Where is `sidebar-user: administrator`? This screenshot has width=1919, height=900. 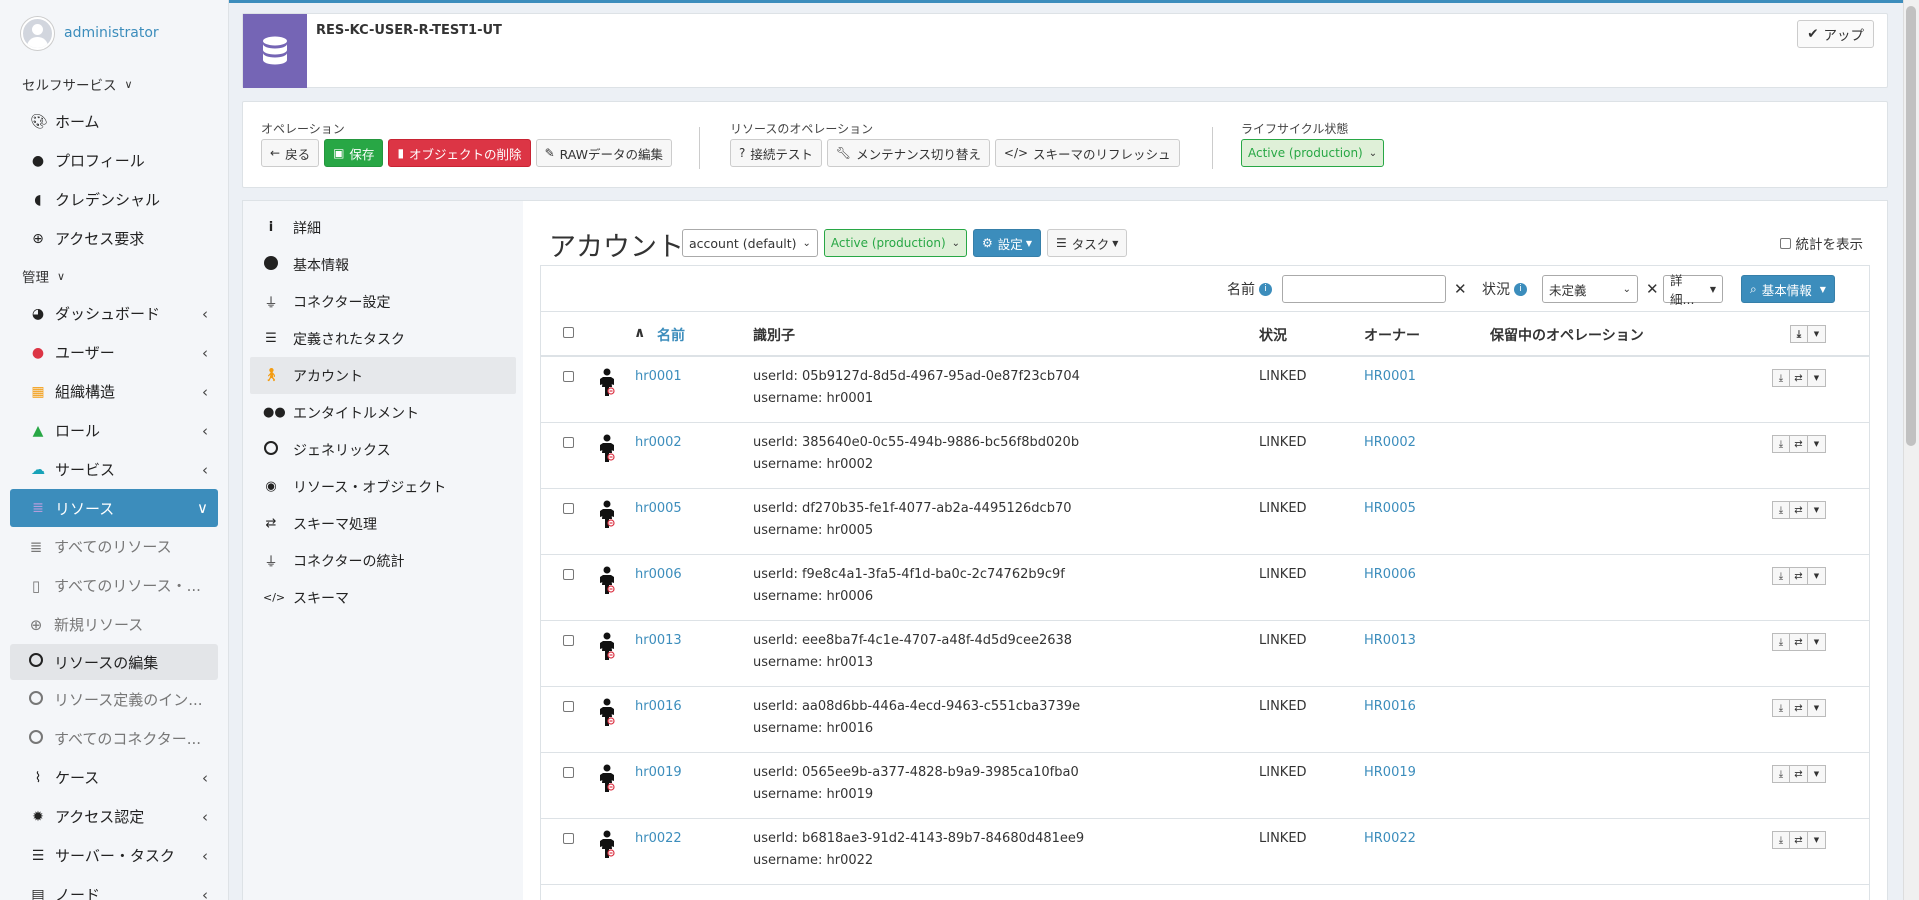 sidebar-user: administrator is located at coordinates (114, 33).